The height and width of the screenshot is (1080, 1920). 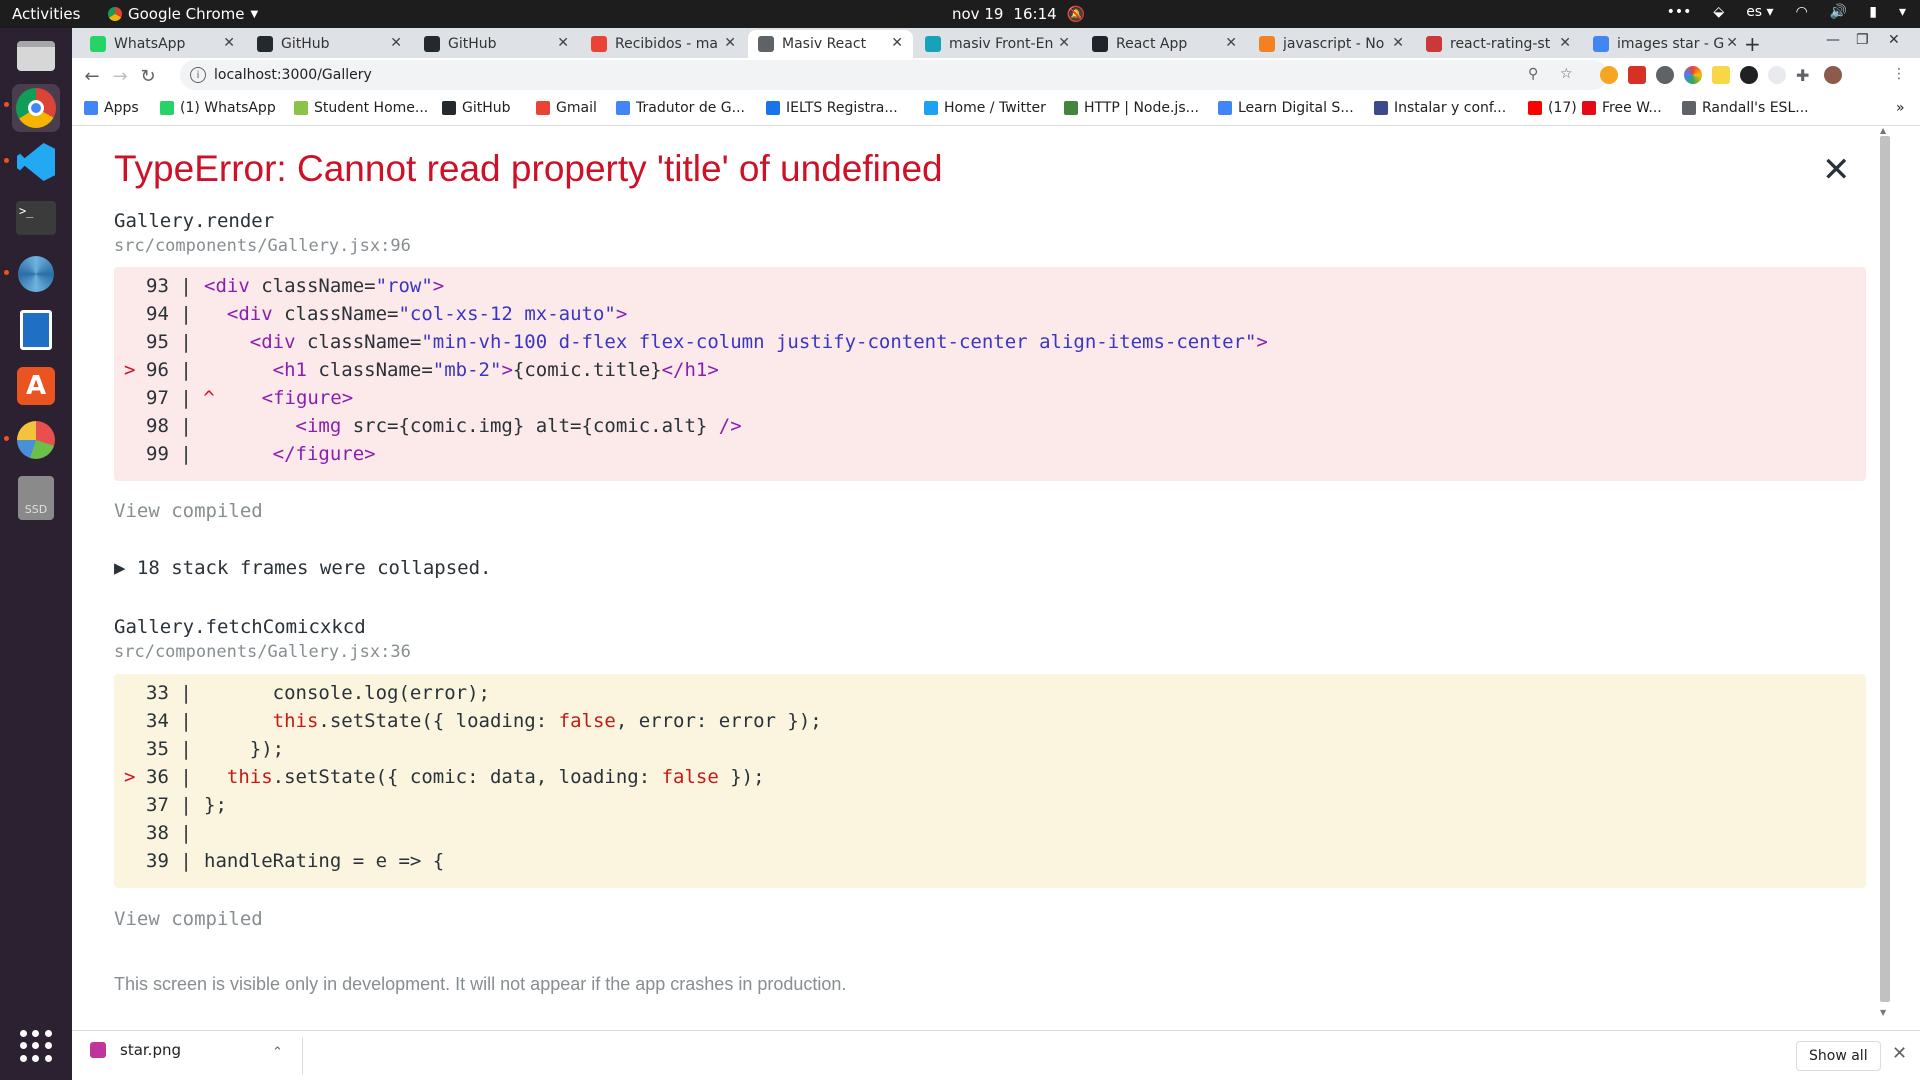 I want to click on browser-tab: React App ✕, so click(x=1164, y=44).